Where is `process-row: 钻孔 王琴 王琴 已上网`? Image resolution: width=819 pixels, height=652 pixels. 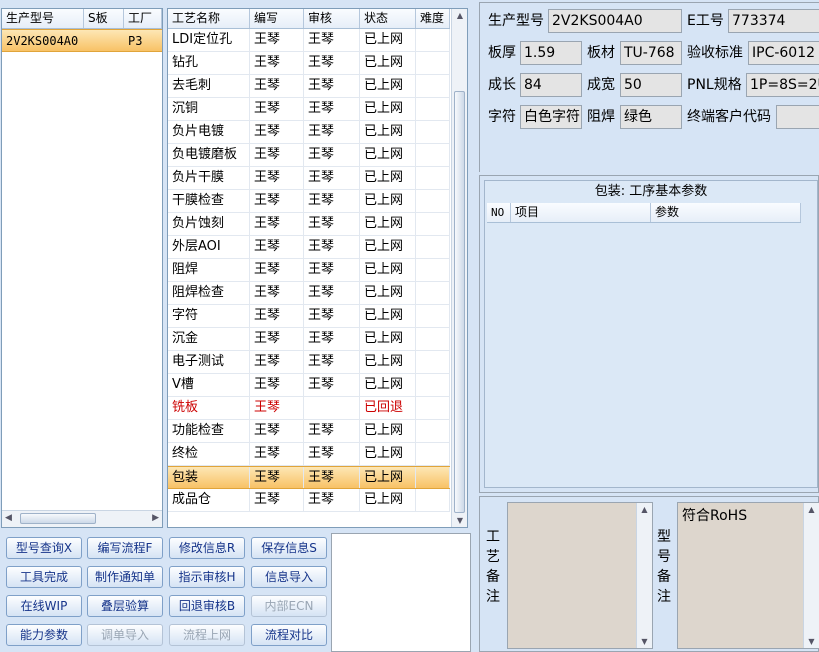 process-row: 钻孔 王琴 王琴 已上网 is located at coordinates (309, 63).